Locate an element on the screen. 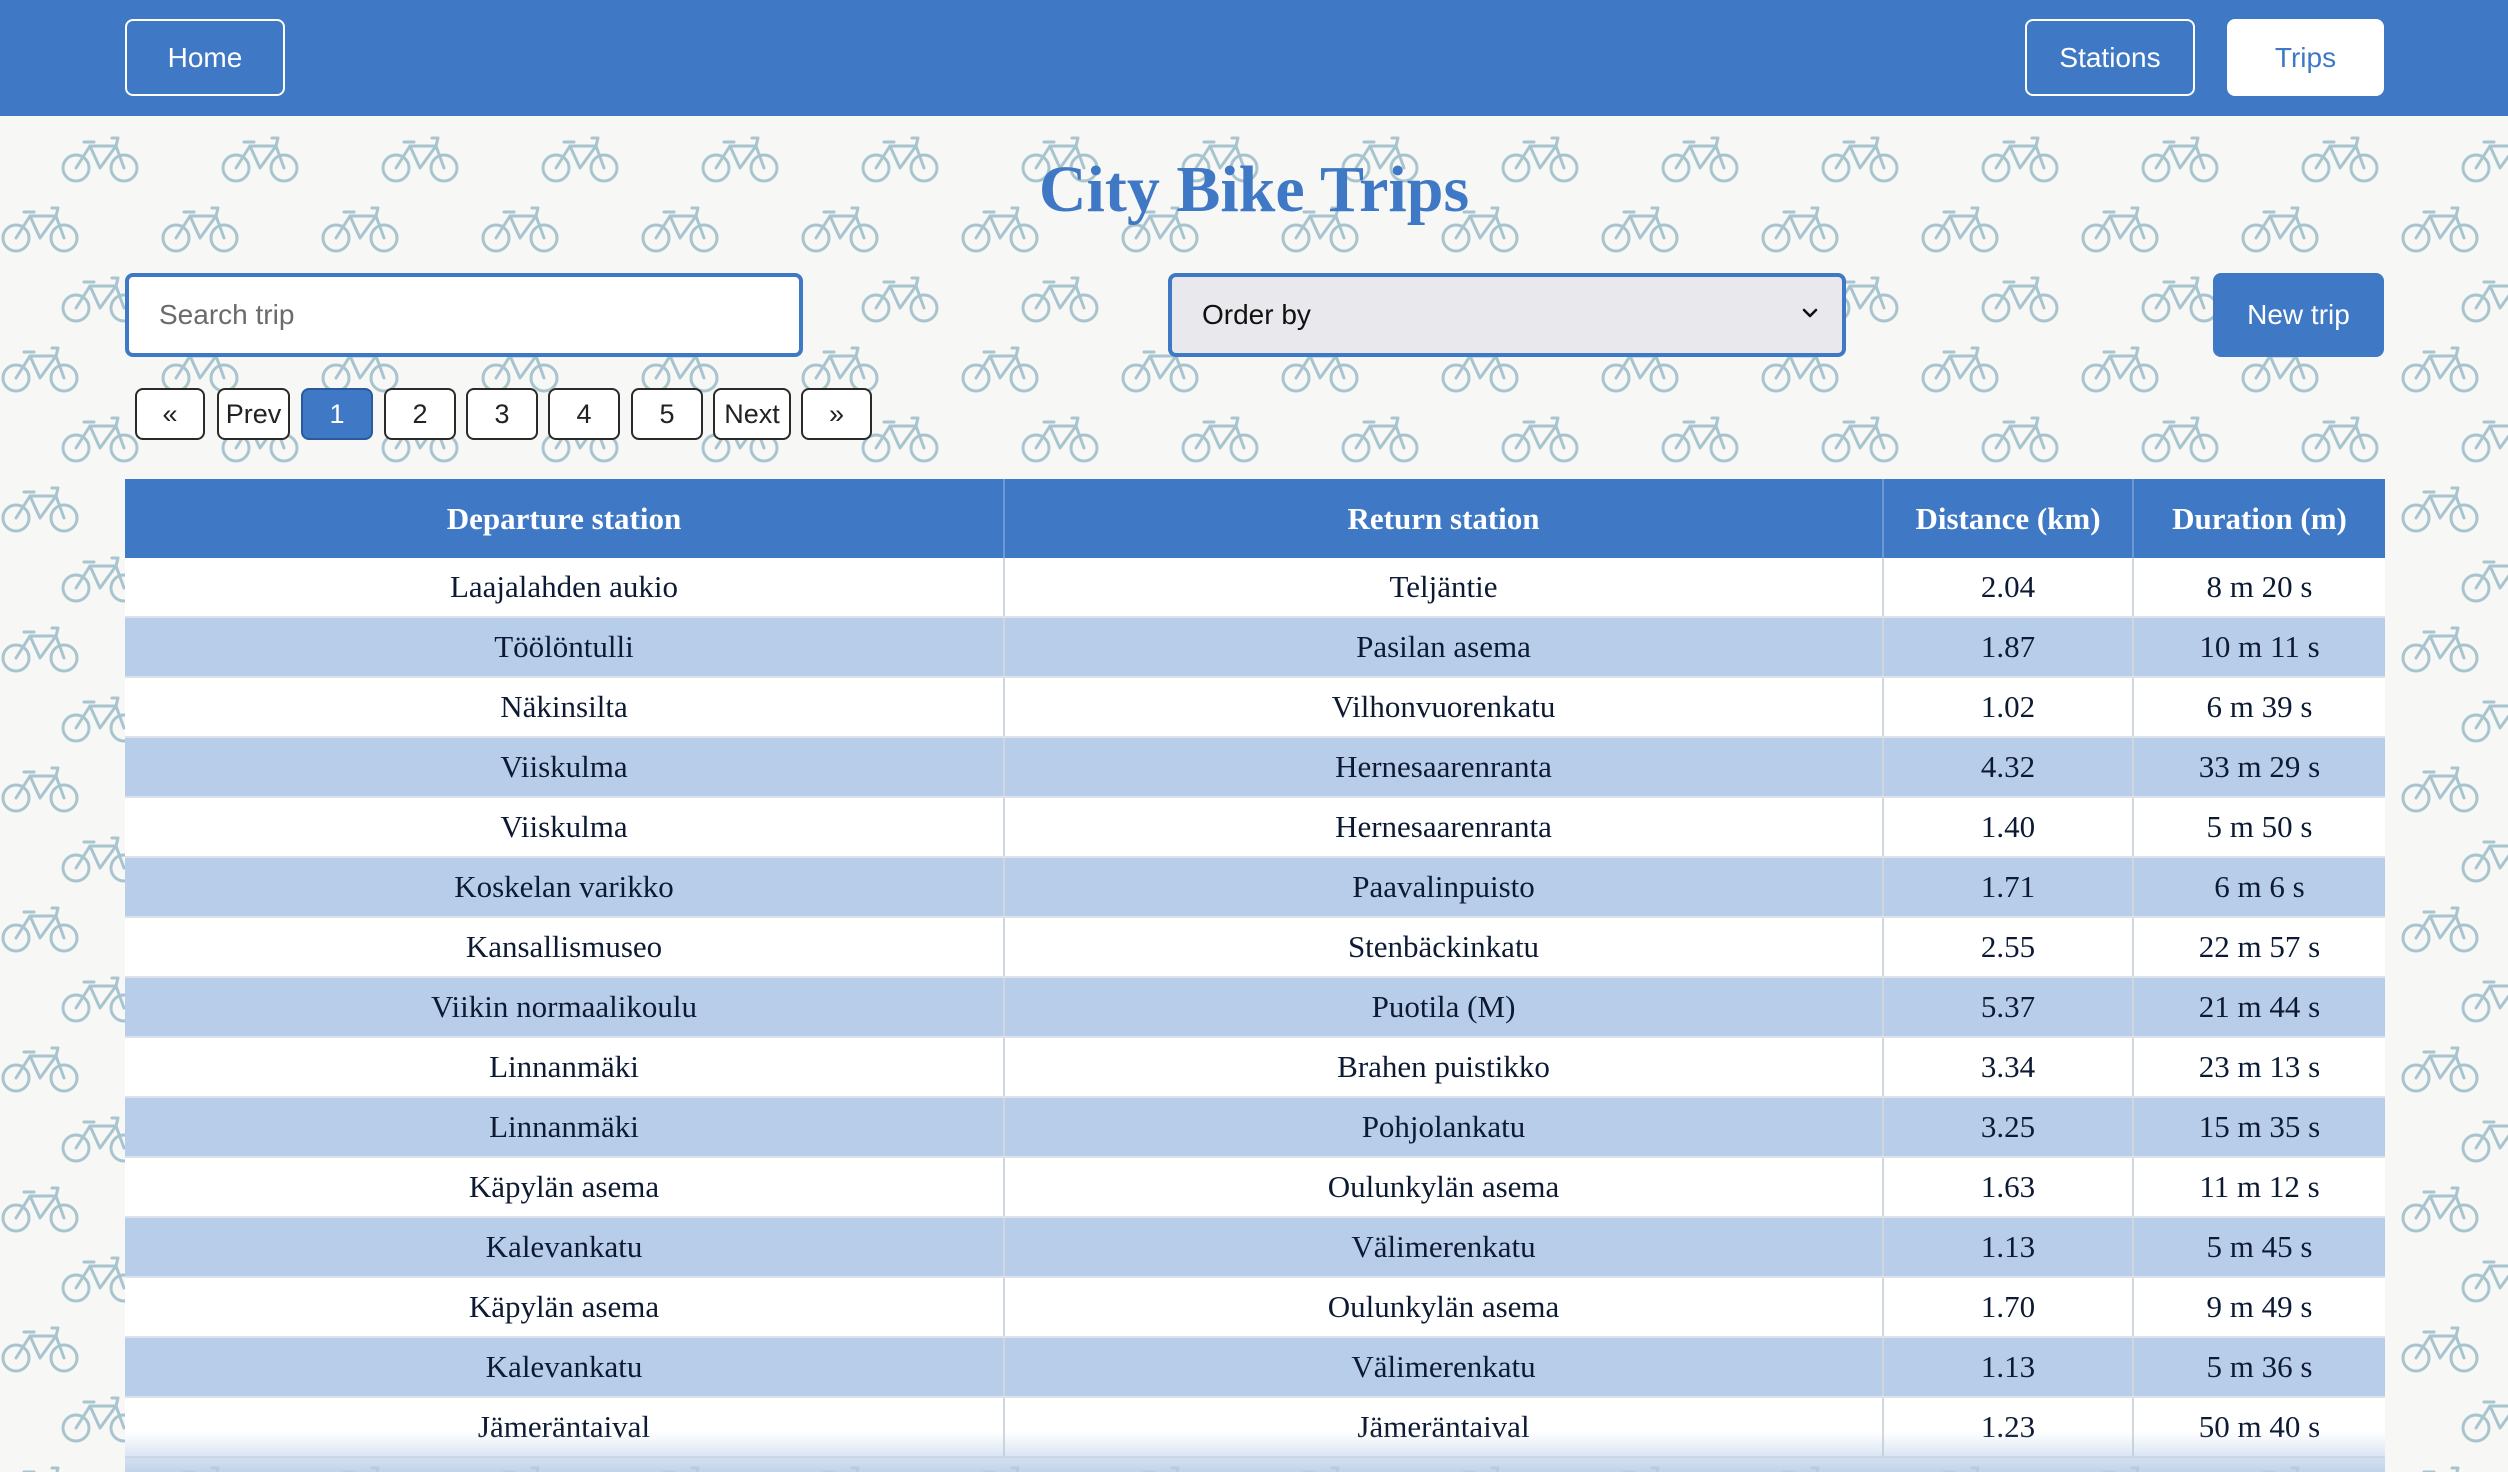 The image size is (2508, 1472). chevron-down-icon is located at coordinates (1810, 313).